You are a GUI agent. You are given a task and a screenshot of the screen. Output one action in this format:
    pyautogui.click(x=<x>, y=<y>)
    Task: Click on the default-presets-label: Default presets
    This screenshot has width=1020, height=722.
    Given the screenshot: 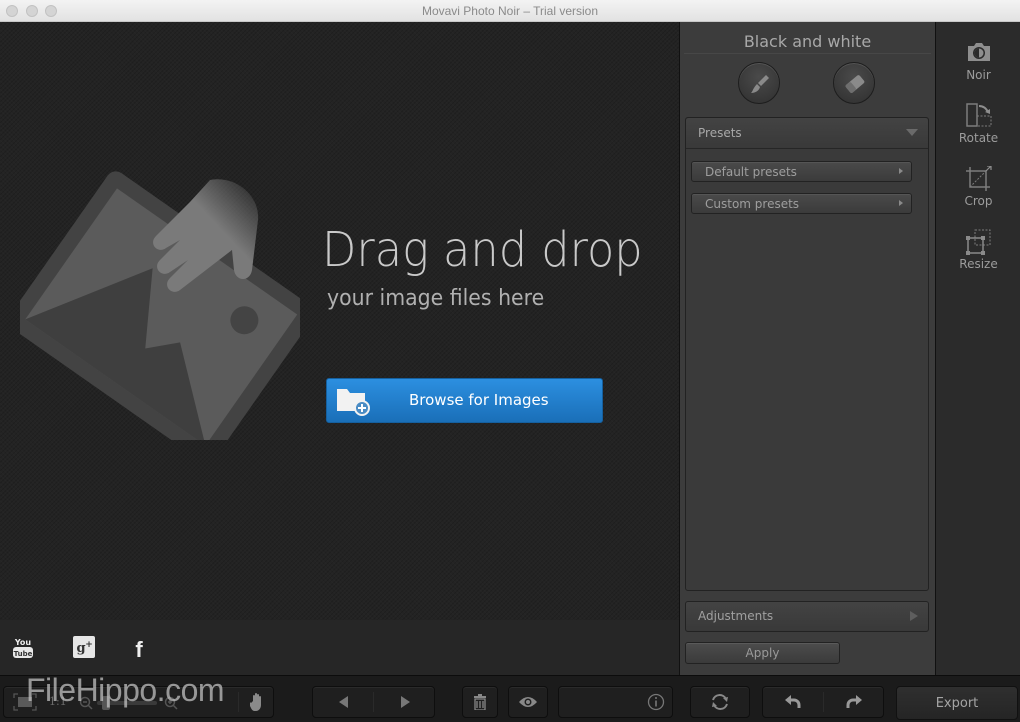 What is the action you would take?
    pyautogui.click(x=751, y=172)
    